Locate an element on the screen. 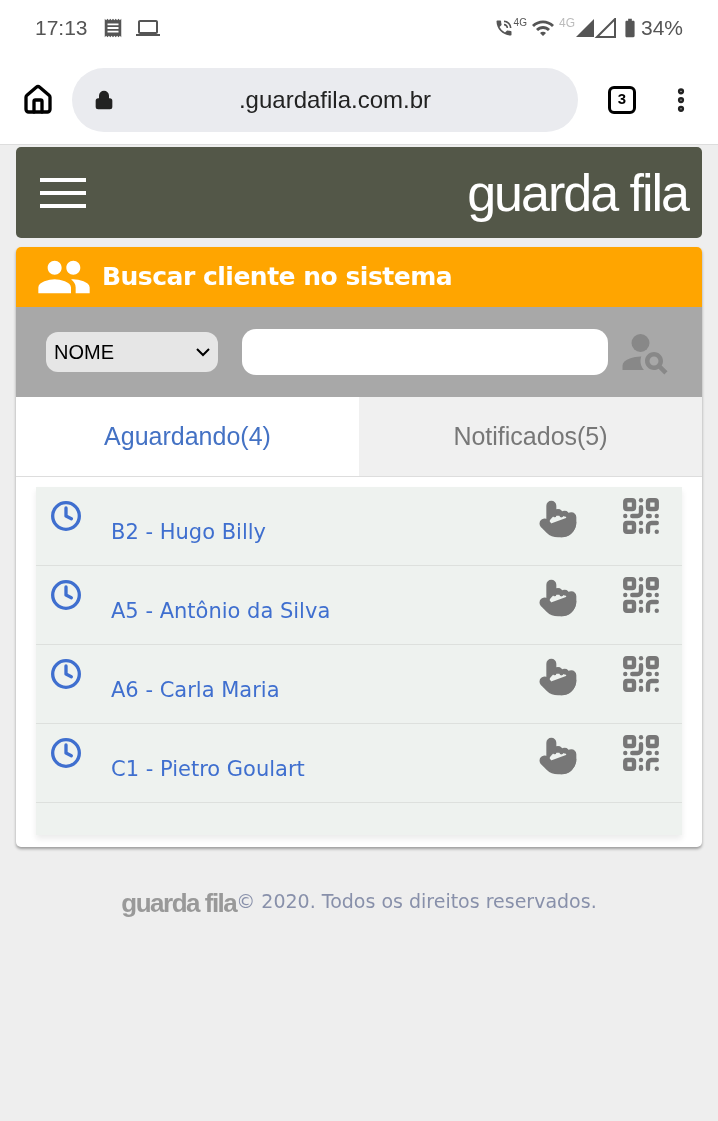  url-text: .guardafila.com.br is located at coordinates (335, 99).